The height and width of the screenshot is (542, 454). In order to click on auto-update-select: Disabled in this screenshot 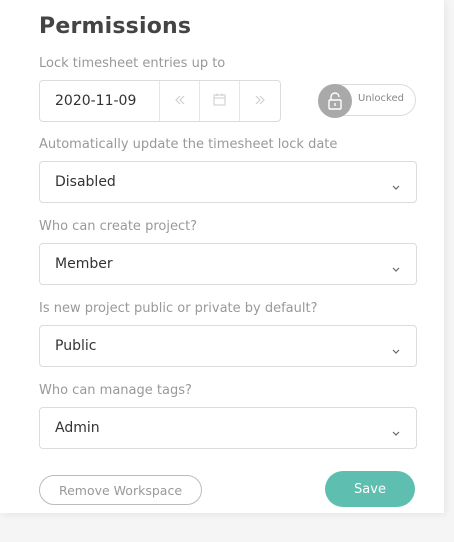, I will do `click(228, 182)`.